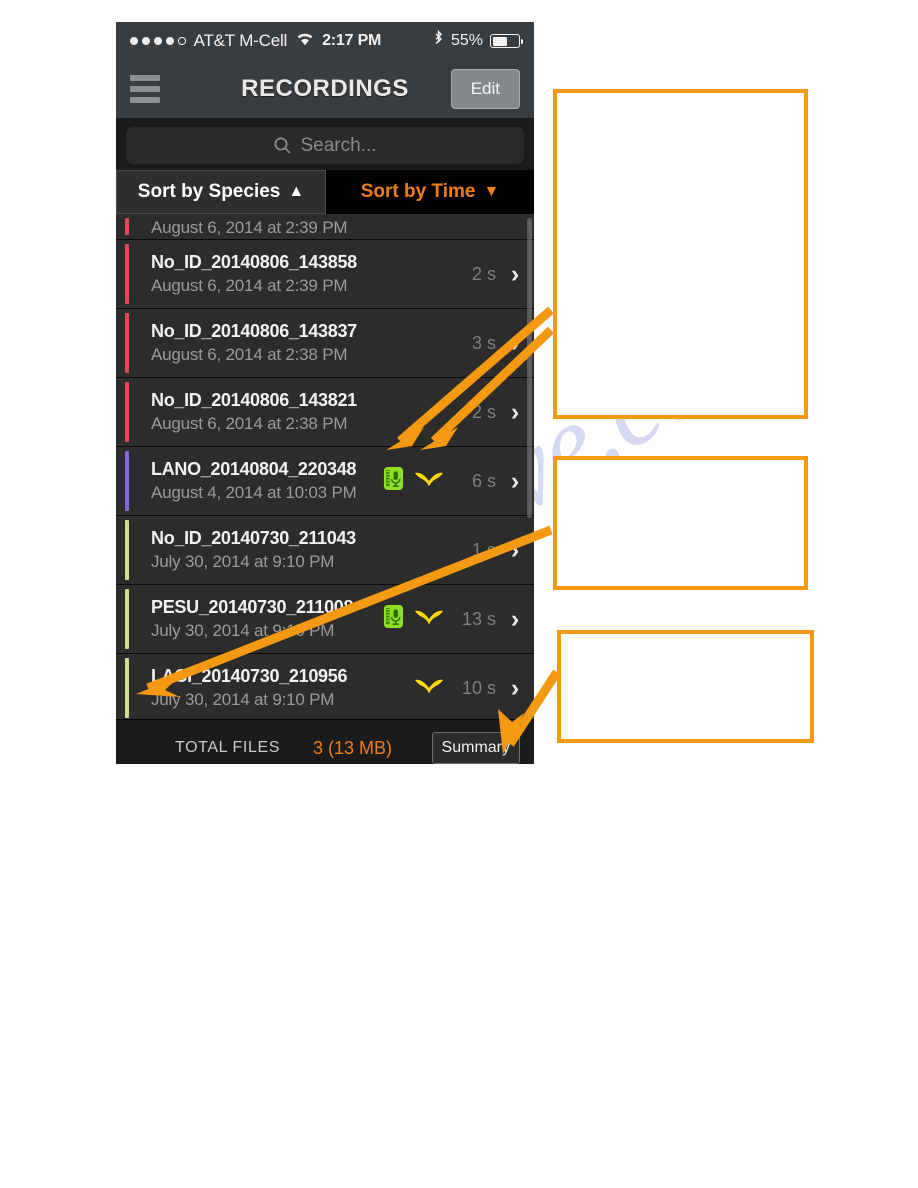  I want to click on sort-time-arrow-icon: ▼, so click(491, 191).